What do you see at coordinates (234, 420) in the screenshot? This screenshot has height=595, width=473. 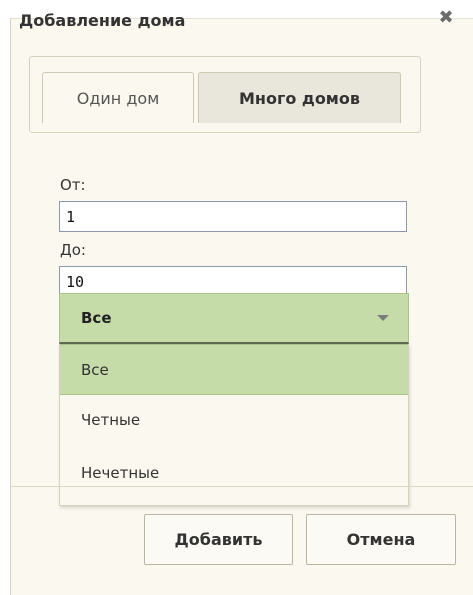 I see `option-even: Четные` at bounding box center [234, 420].